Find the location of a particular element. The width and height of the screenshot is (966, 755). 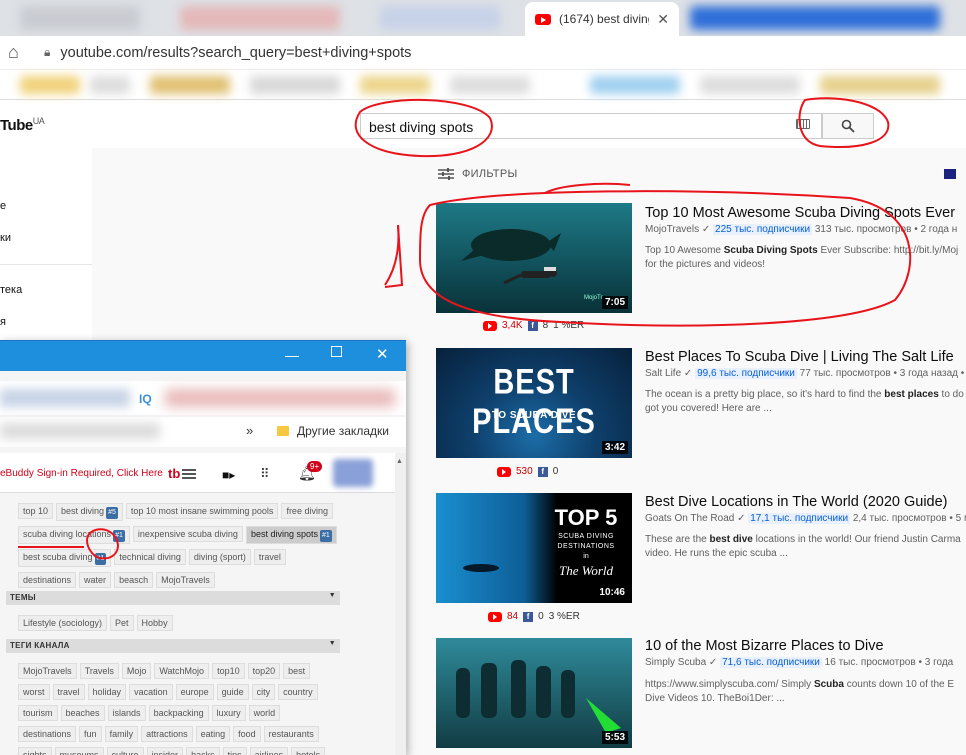

channel-name: Goats On The Road is located at coordinates (689, 518).